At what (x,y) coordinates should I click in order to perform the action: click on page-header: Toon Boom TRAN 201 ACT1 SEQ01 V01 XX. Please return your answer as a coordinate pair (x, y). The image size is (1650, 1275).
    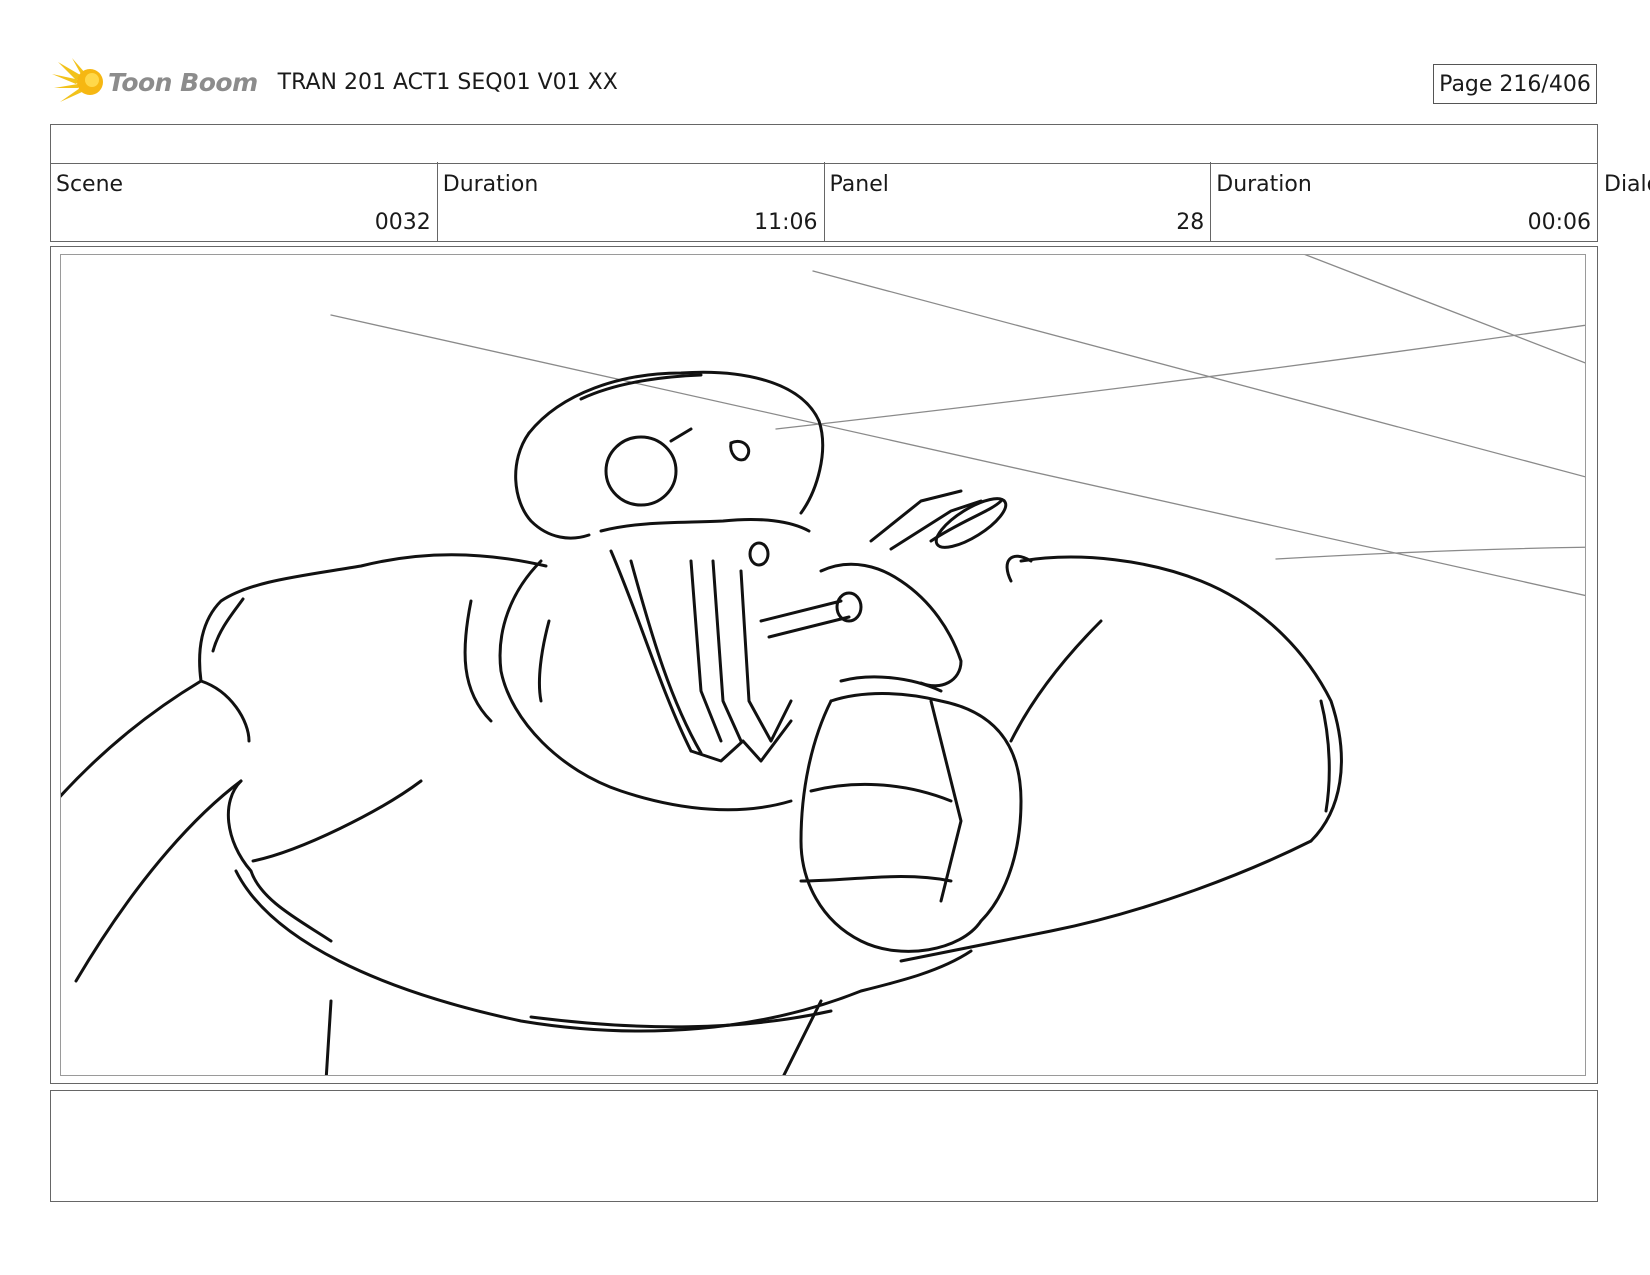
    Looking at the image, I should click on (335, 82).